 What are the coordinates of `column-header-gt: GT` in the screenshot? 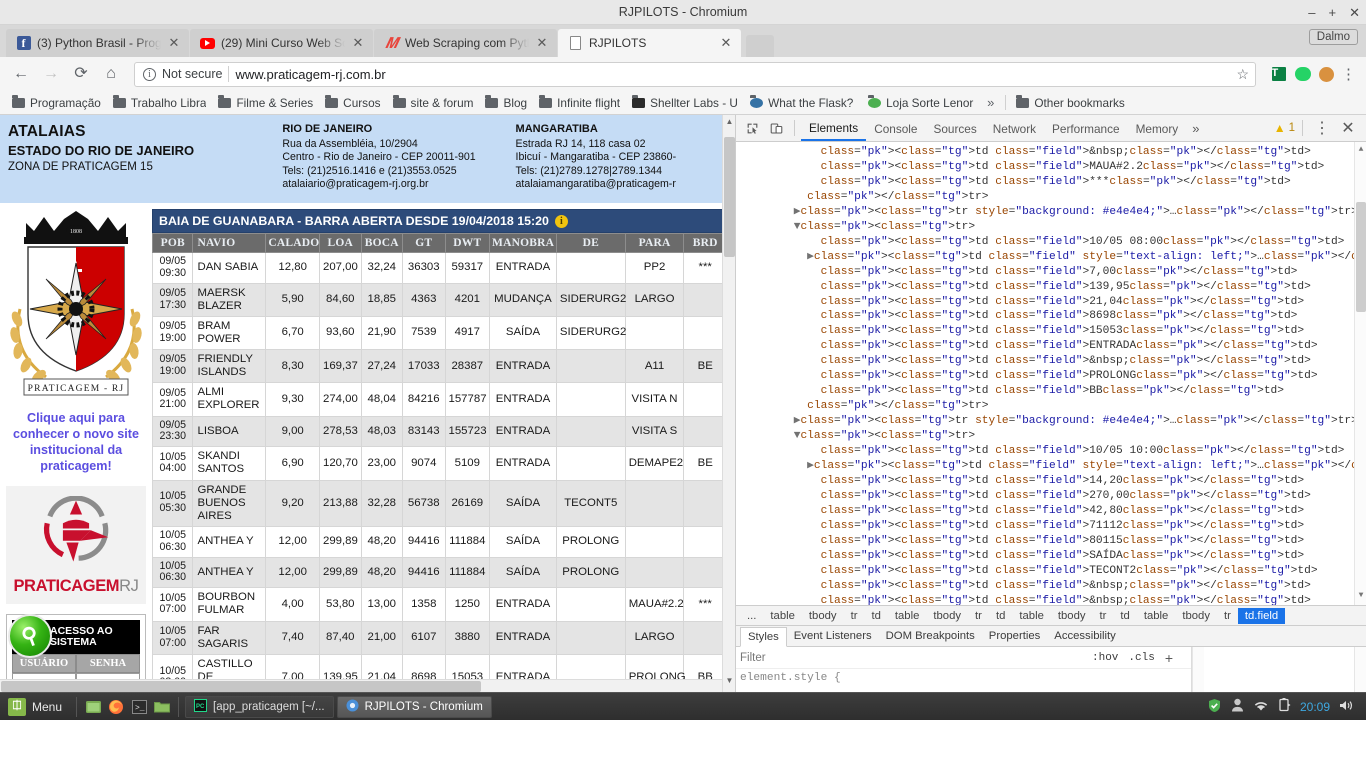 It's located at (424, 243).